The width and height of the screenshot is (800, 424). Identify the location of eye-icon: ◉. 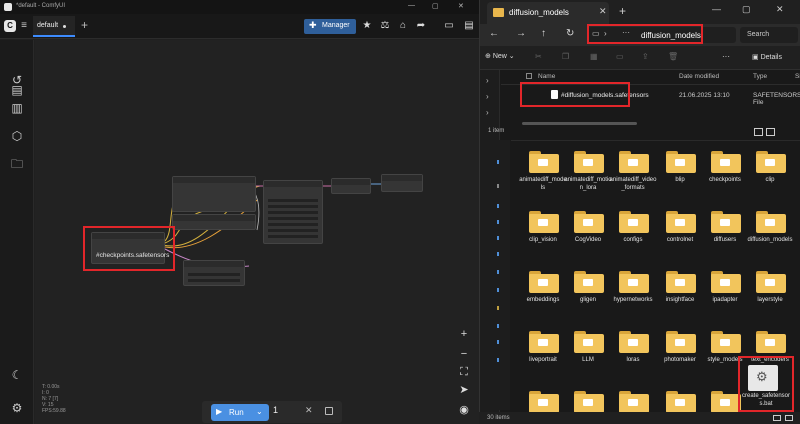
(464, 410).